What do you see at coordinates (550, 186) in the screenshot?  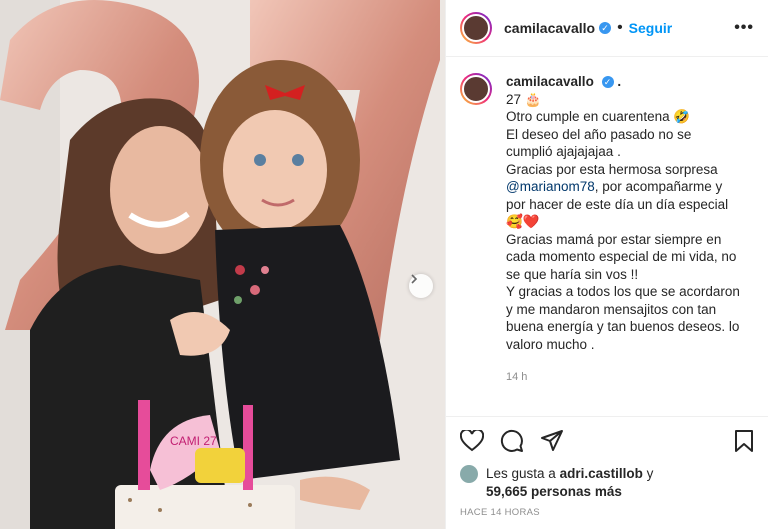 I see `mention-link: @marianom78` at bounding box center [550, 186].